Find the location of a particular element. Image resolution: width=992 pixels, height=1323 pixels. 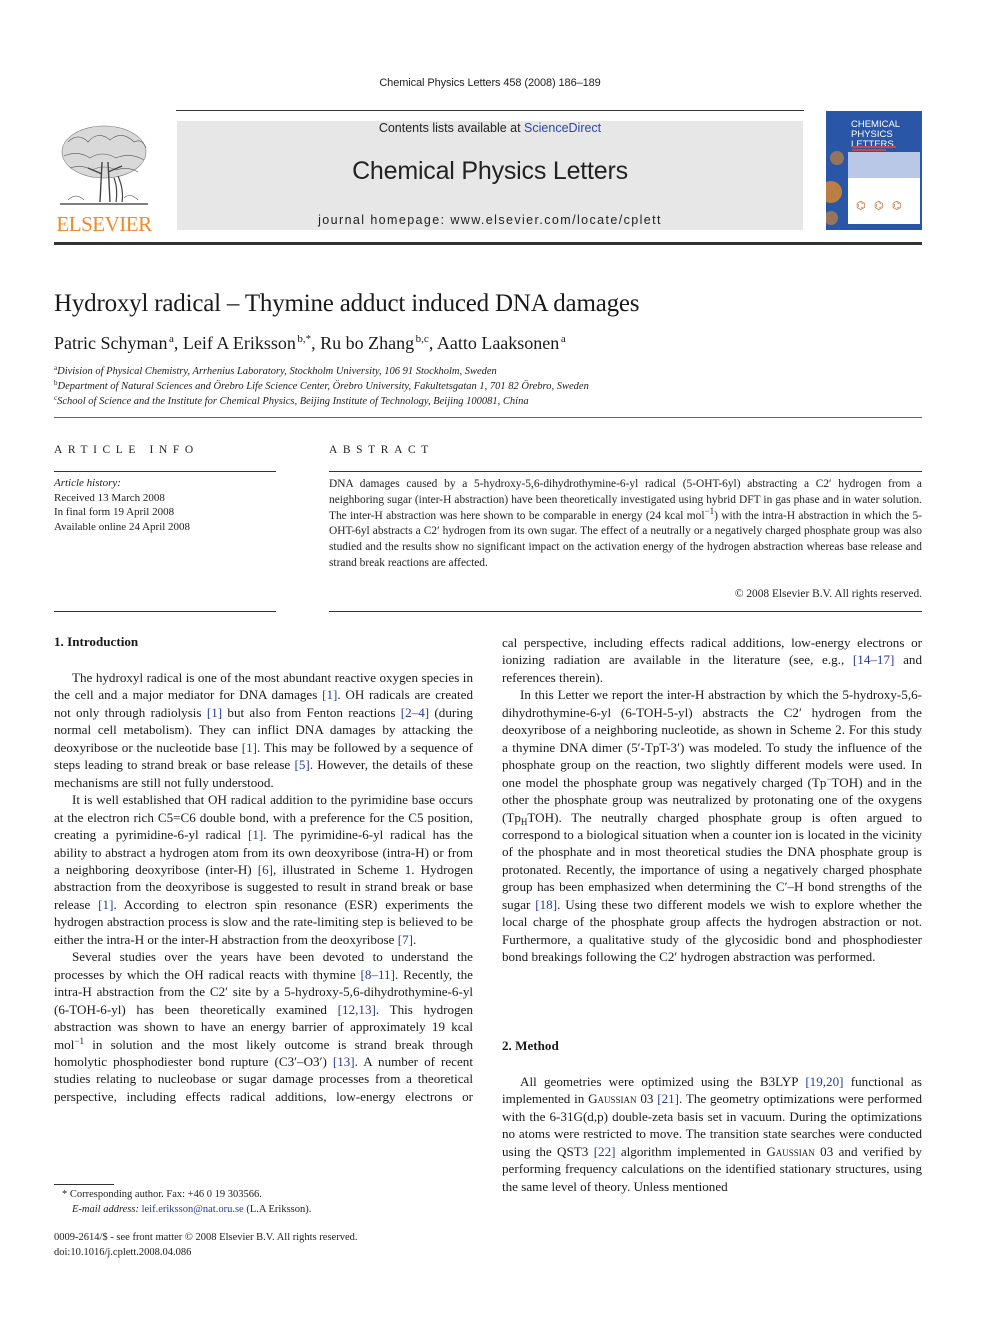

final-form-date: In final form 19 April 2008 is located at coordinates (114, 512).